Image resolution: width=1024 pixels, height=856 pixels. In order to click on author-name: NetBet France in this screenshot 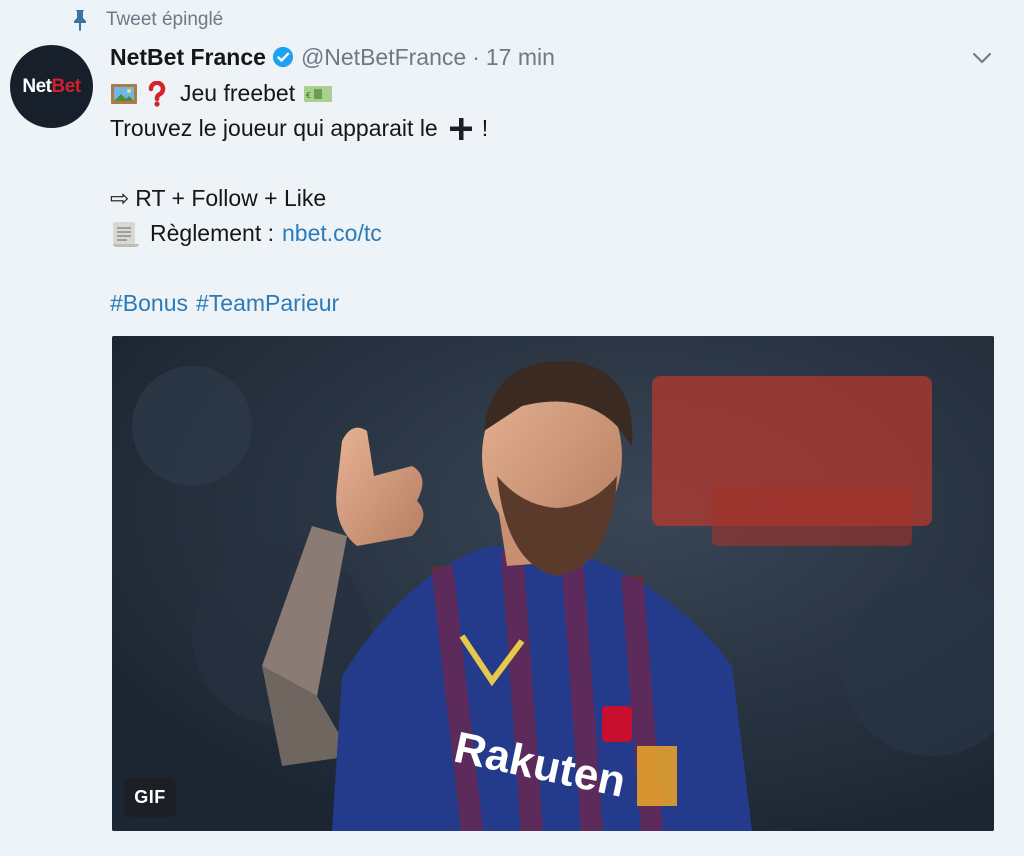, I will do `click(188, 57)`.